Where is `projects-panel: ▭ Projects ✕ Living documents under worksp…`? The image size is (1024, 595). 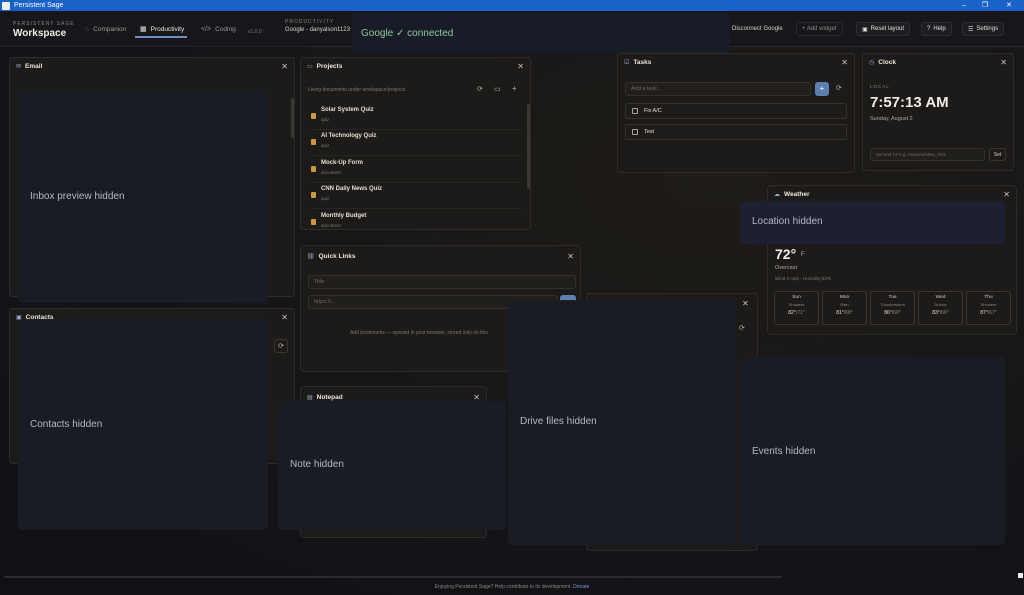 projects-panel: ▭ Projects ✕ Living documents under worksp… is located at coordinates (415, 143).